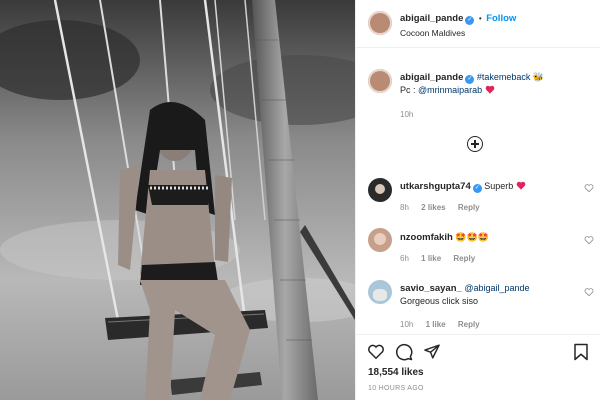 The image size is (600, 400). Describe the element at coordinates (376, 351) in the screenshot. I see `like-icon` at that location.